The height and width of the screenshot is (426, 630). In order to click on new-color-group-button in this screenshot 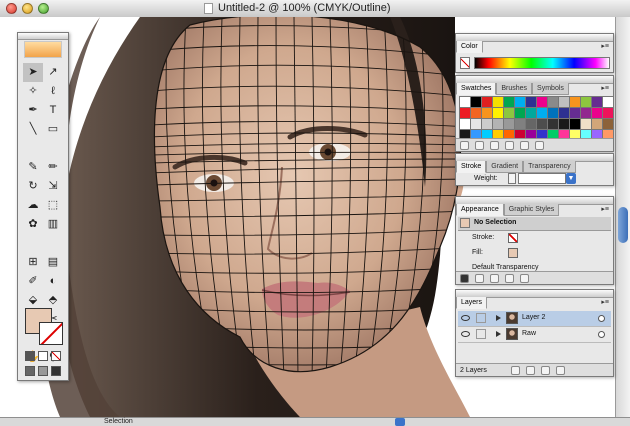, I will do `click(509, 145)`.